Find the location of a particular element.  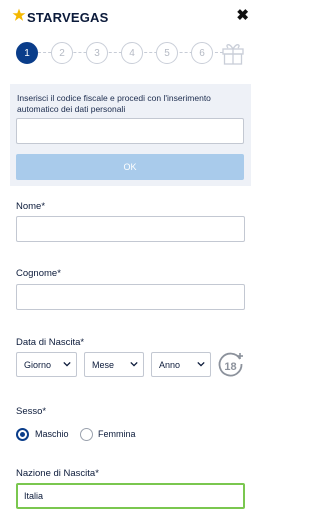

mese-select: Mese is located at coordinates (114, 364).